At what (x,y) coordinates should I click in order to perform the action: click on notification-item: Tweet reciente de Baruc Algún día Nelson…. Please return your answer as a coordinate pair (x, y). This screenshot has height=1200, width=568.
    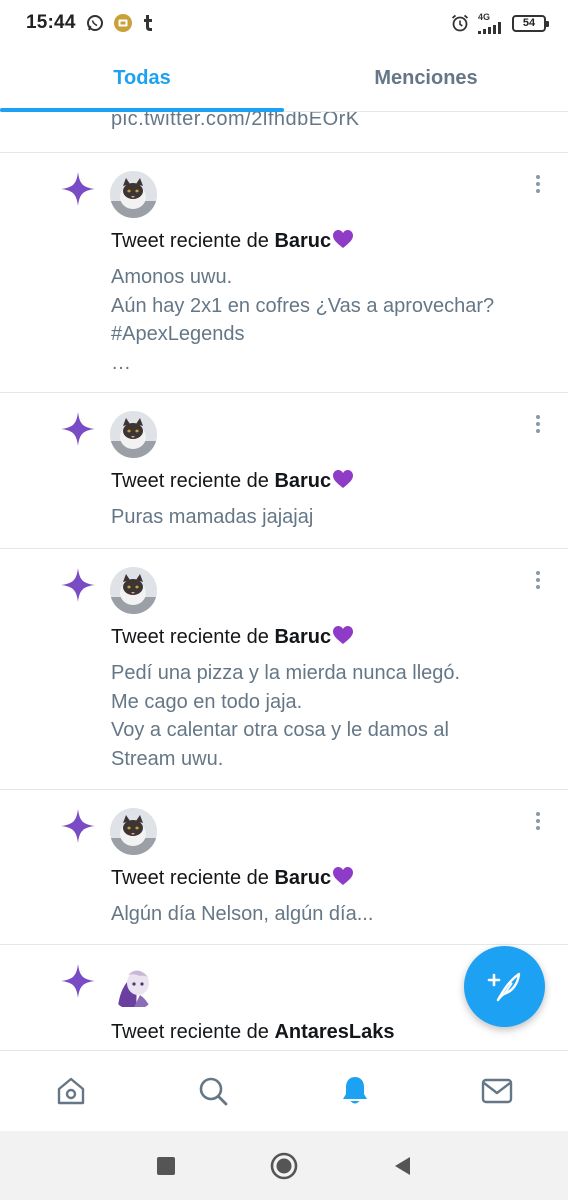
    Looking at the image, I should click on (284, 867).